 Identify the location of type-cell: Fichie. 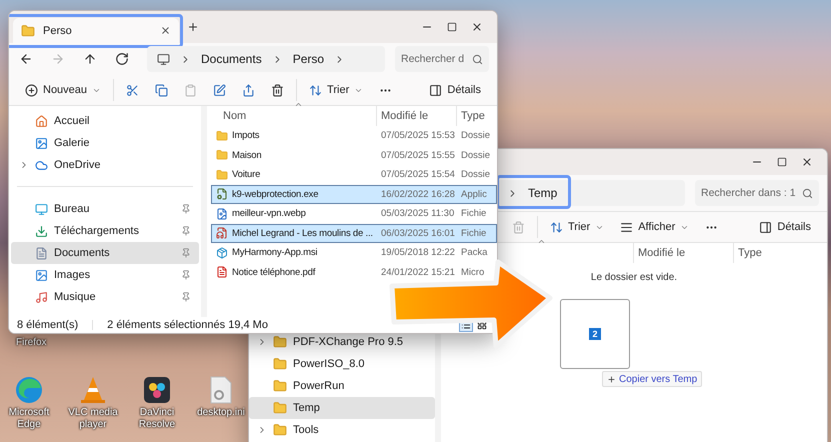
(473, 214).